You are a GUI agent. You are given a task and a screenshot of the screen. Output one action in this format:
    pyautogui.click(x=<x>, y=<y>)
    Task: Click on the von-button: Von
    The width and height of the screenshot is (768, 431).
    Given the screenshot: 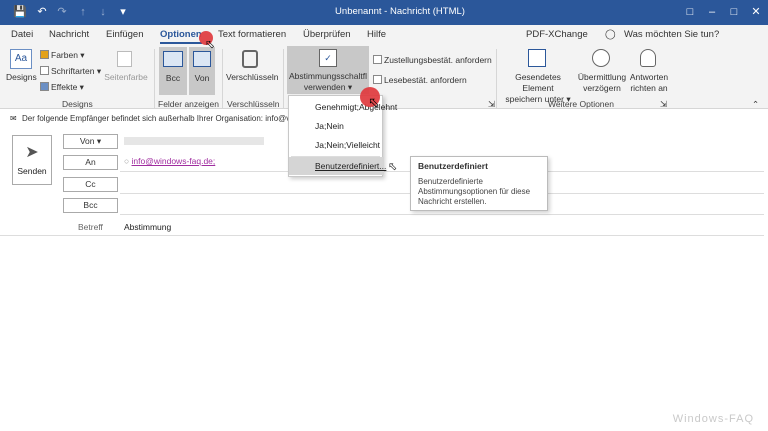 What is the action you would take?
    pyautogui.click(x=202, y=71)
    